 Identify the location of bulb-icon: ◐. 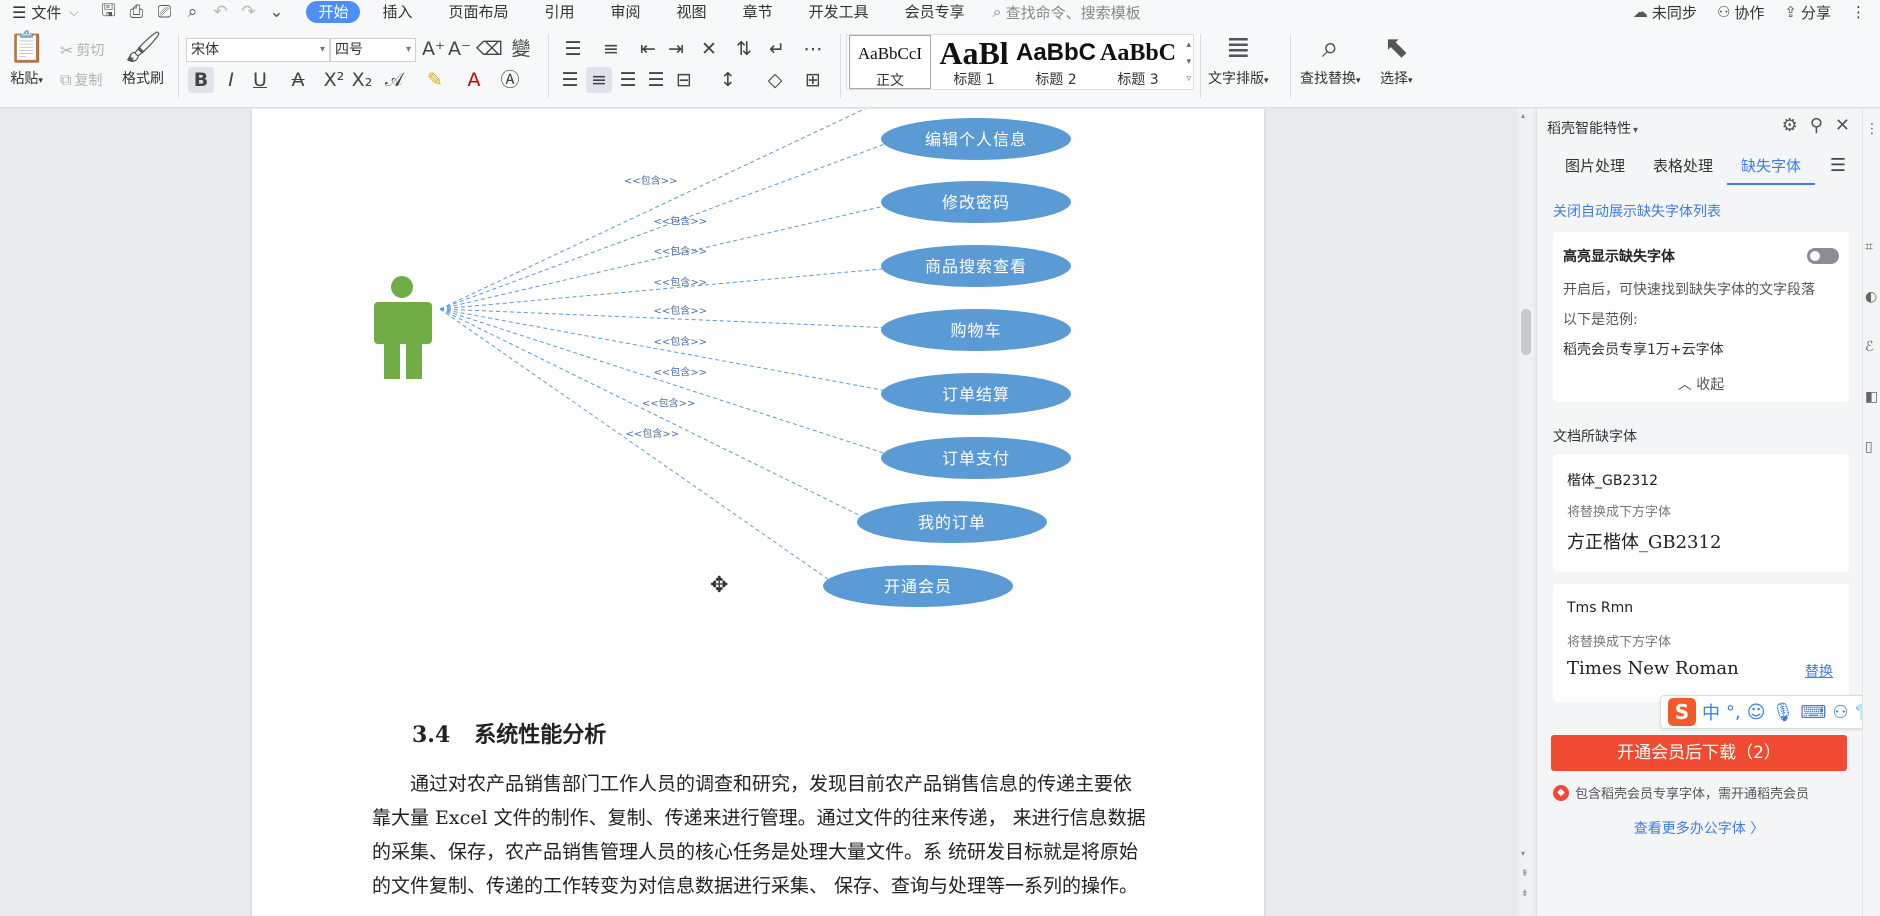
(1871, 297).